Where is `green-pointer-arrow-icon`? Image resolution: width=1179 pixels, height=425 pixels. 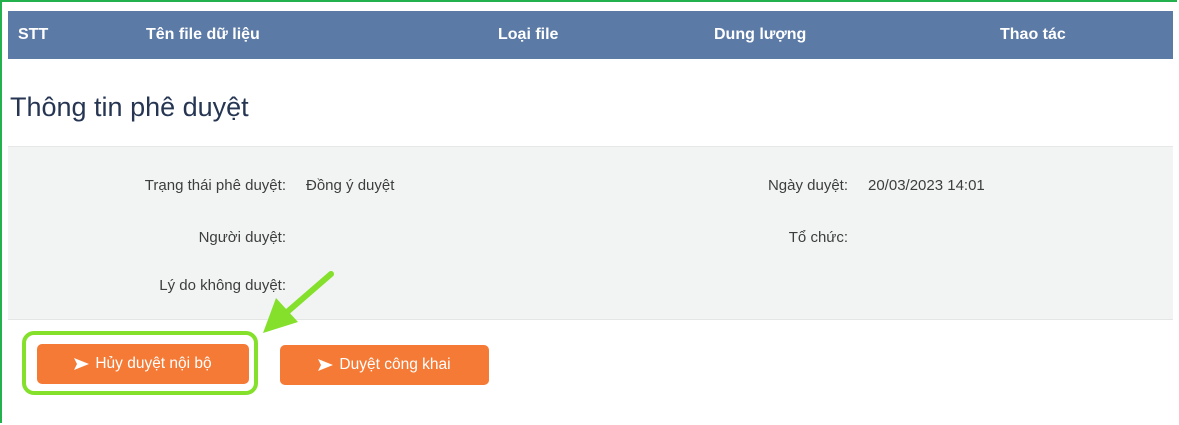 green-pointer-arrow-icon is located at coordinates (298, 302).